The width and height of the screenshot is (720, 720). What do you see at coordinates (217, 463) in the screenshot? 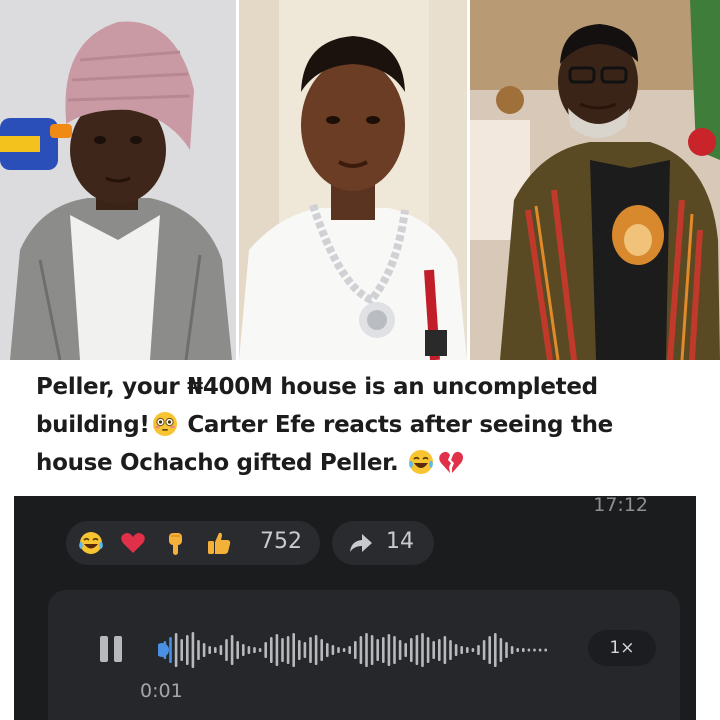
I see `headline-line-3: house Ochacho gifted Peller.` at bounding box center [217, 463].